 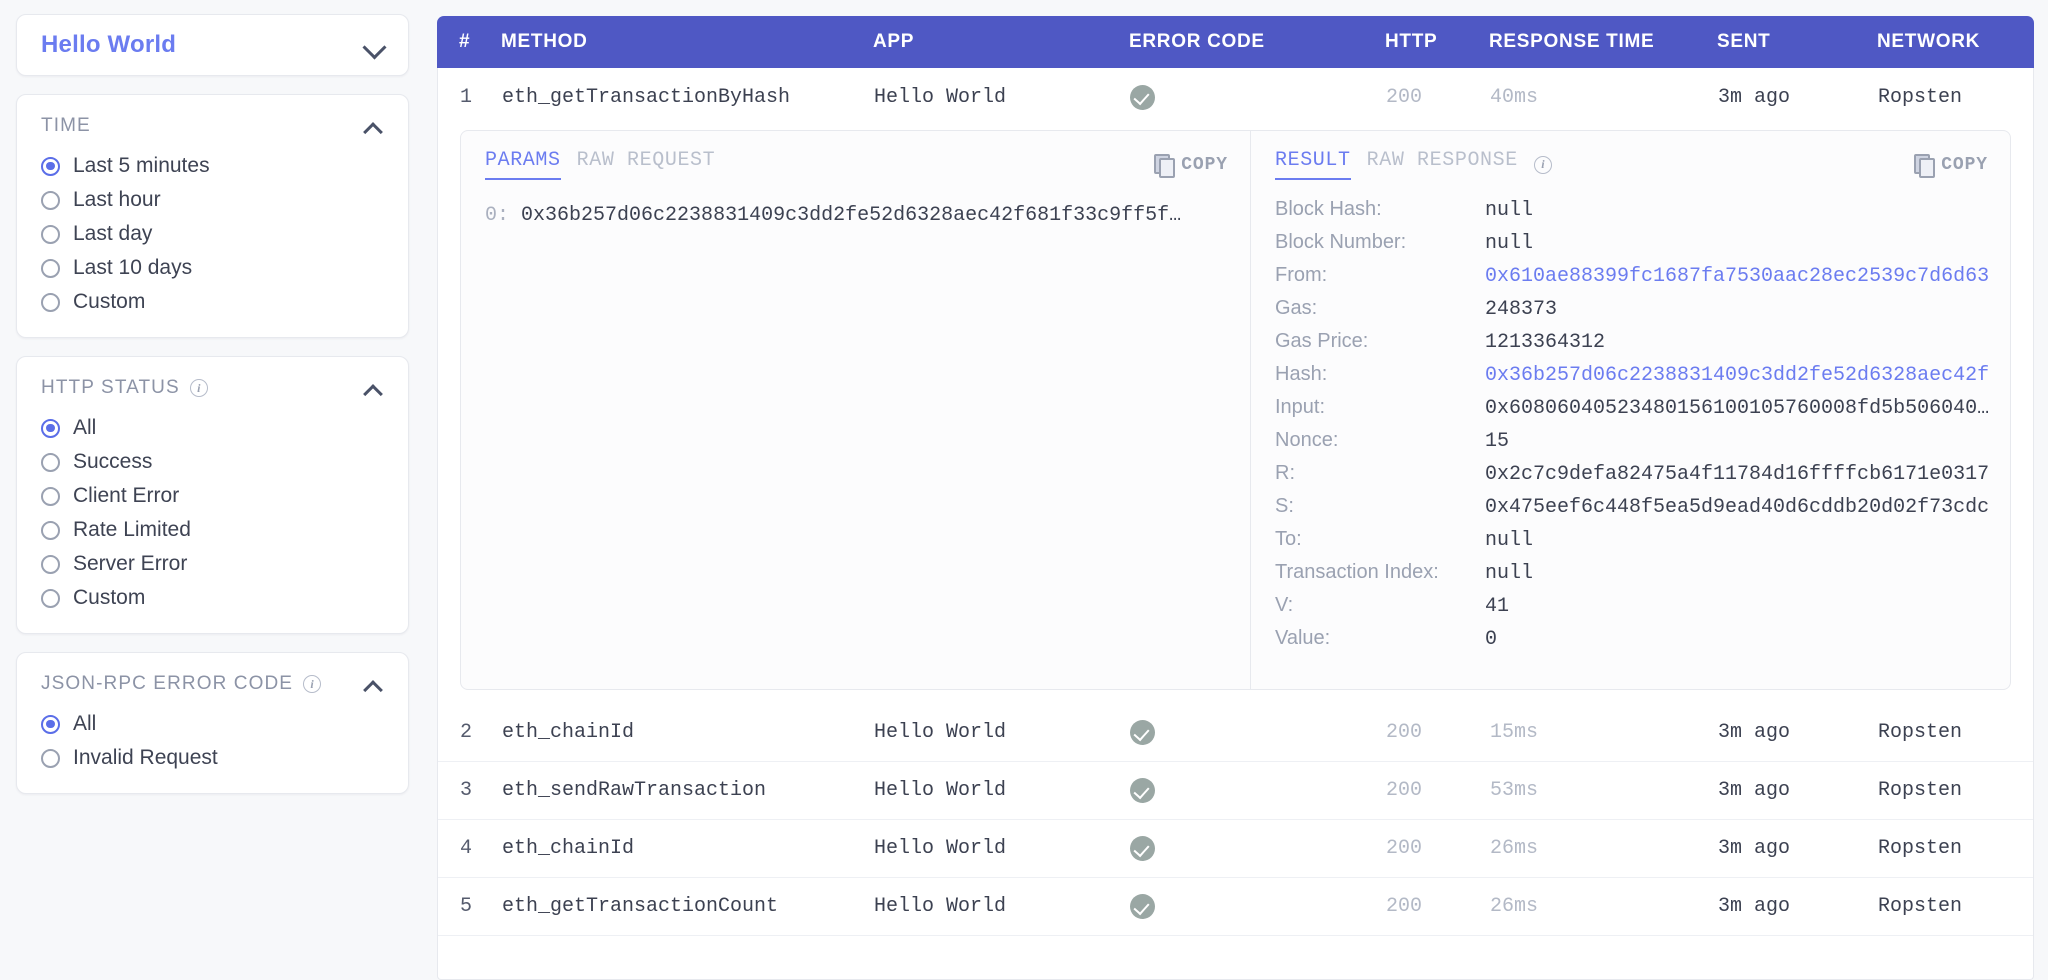 What do you see at coordinates (212, 166) in the screenshot?
I see `radio-option-last-5-minutes: Last 5 minutes` at bounding box center [212, 166].